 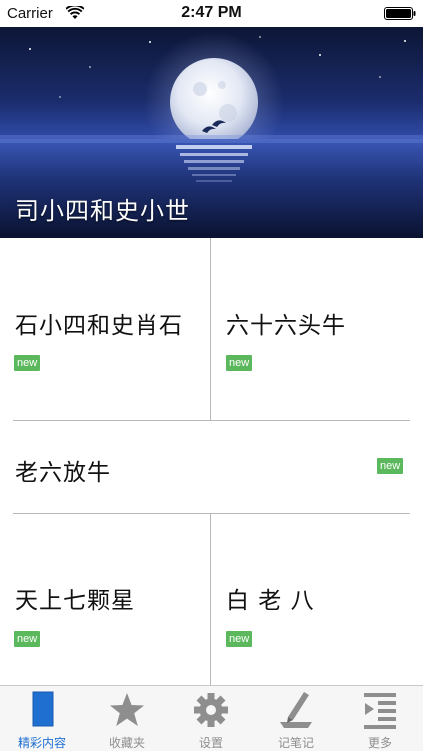 I want to click on pen-icon, so click(x=296, y=710).